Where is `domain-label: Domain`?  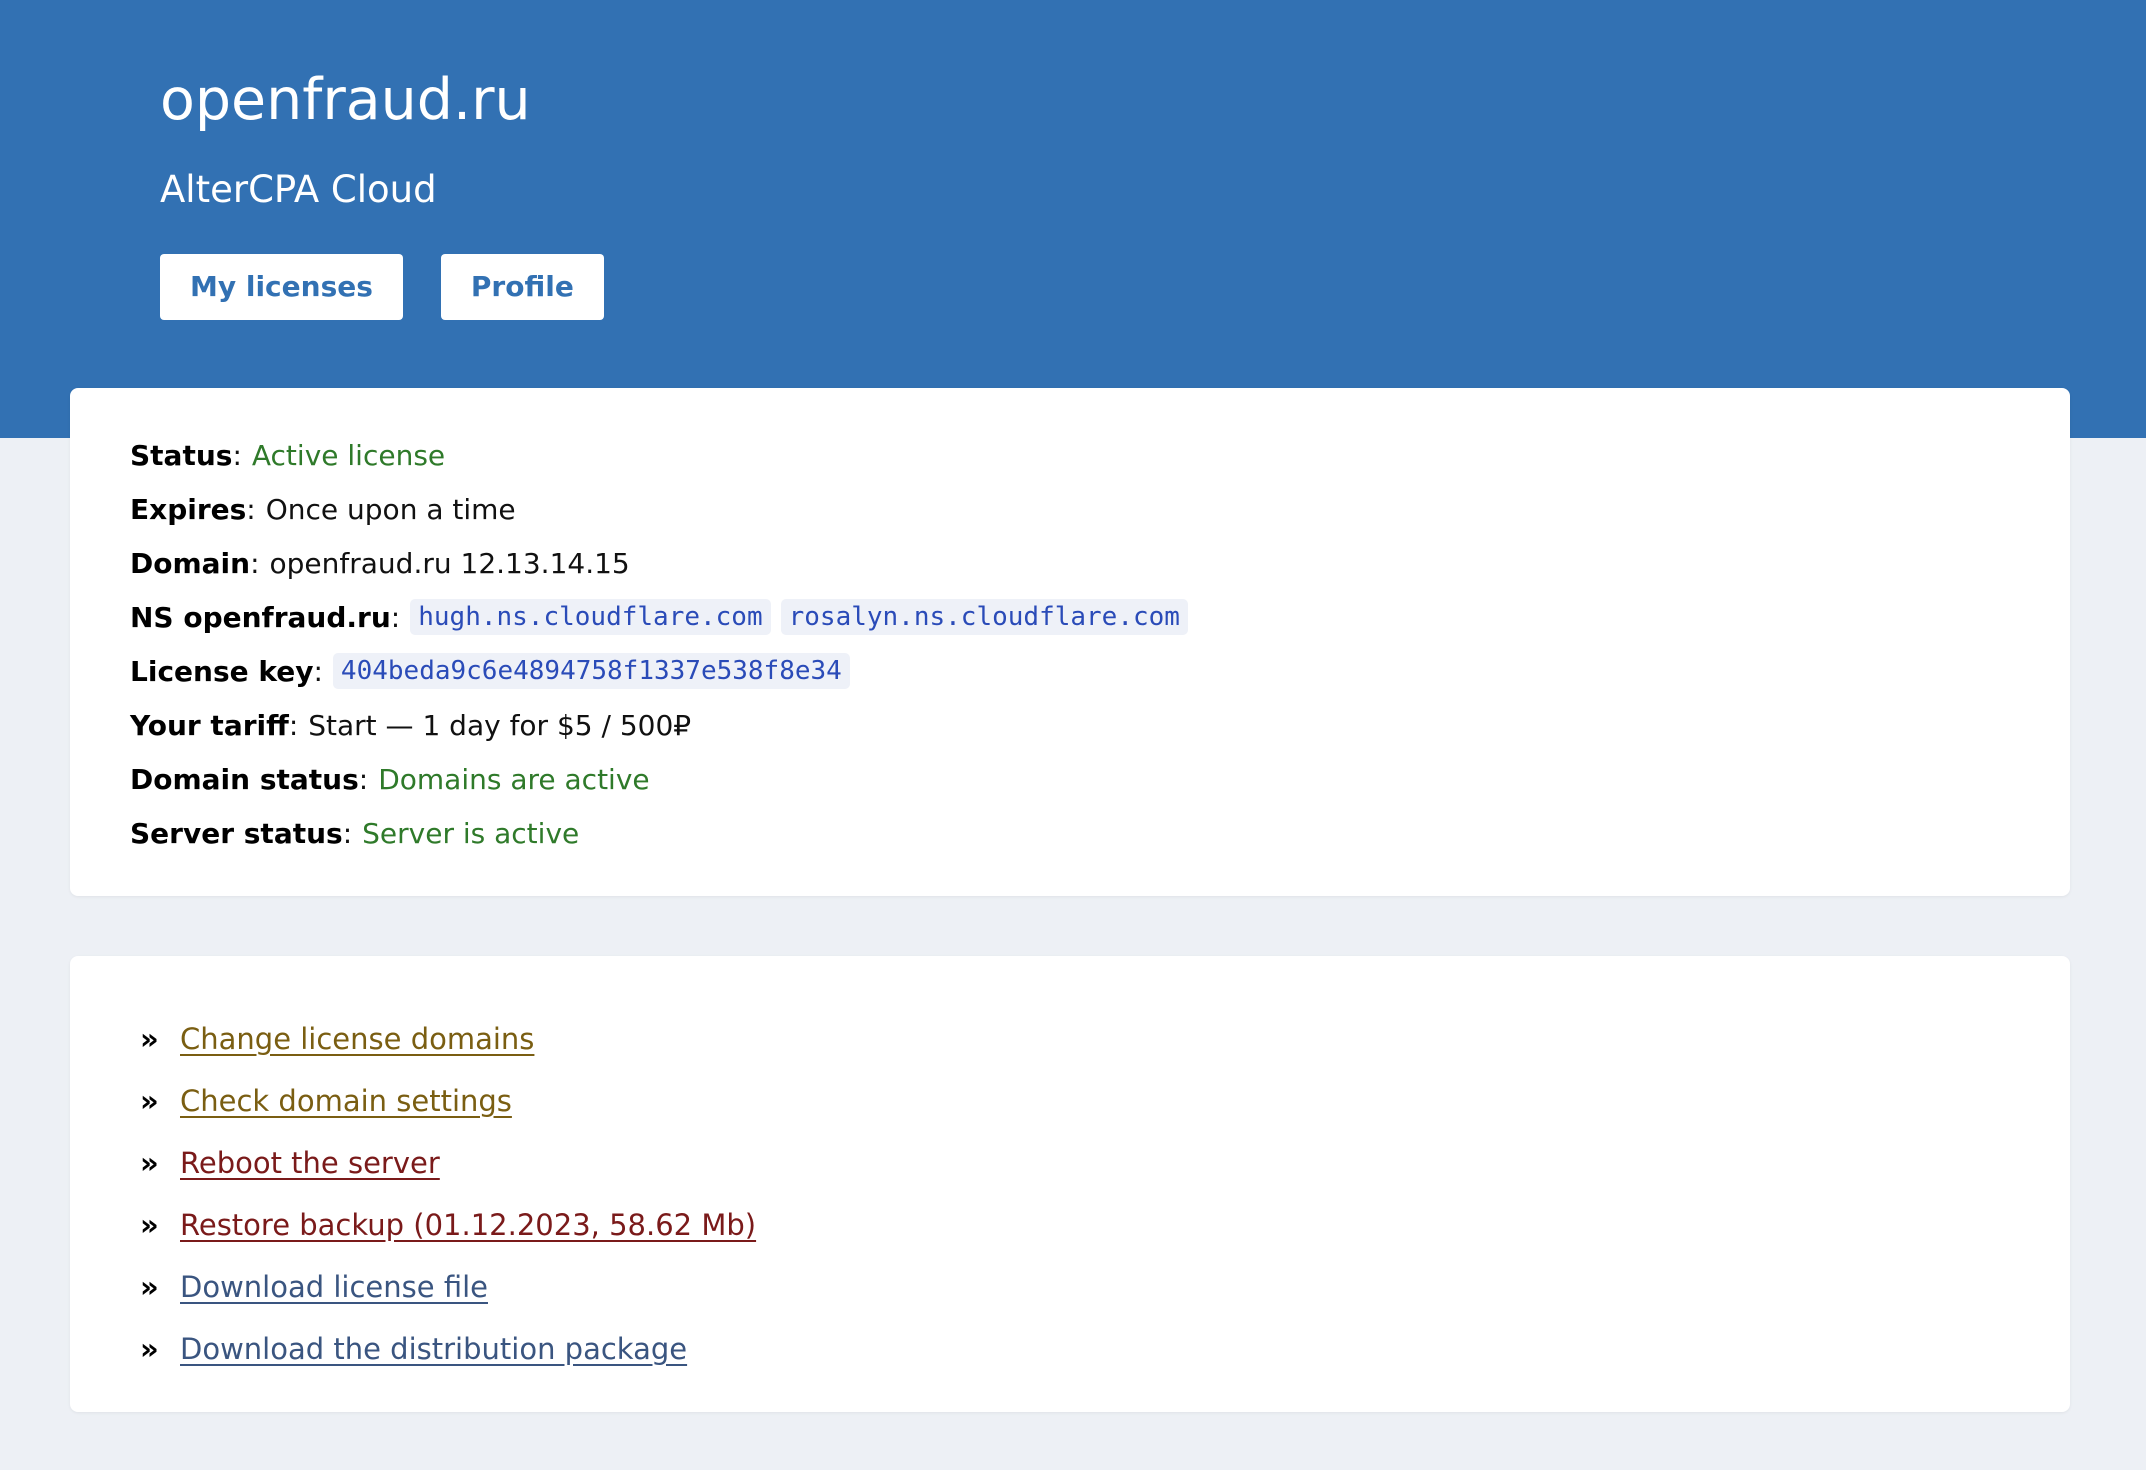
domain-label: Domain is located at coordinates (190, 563).